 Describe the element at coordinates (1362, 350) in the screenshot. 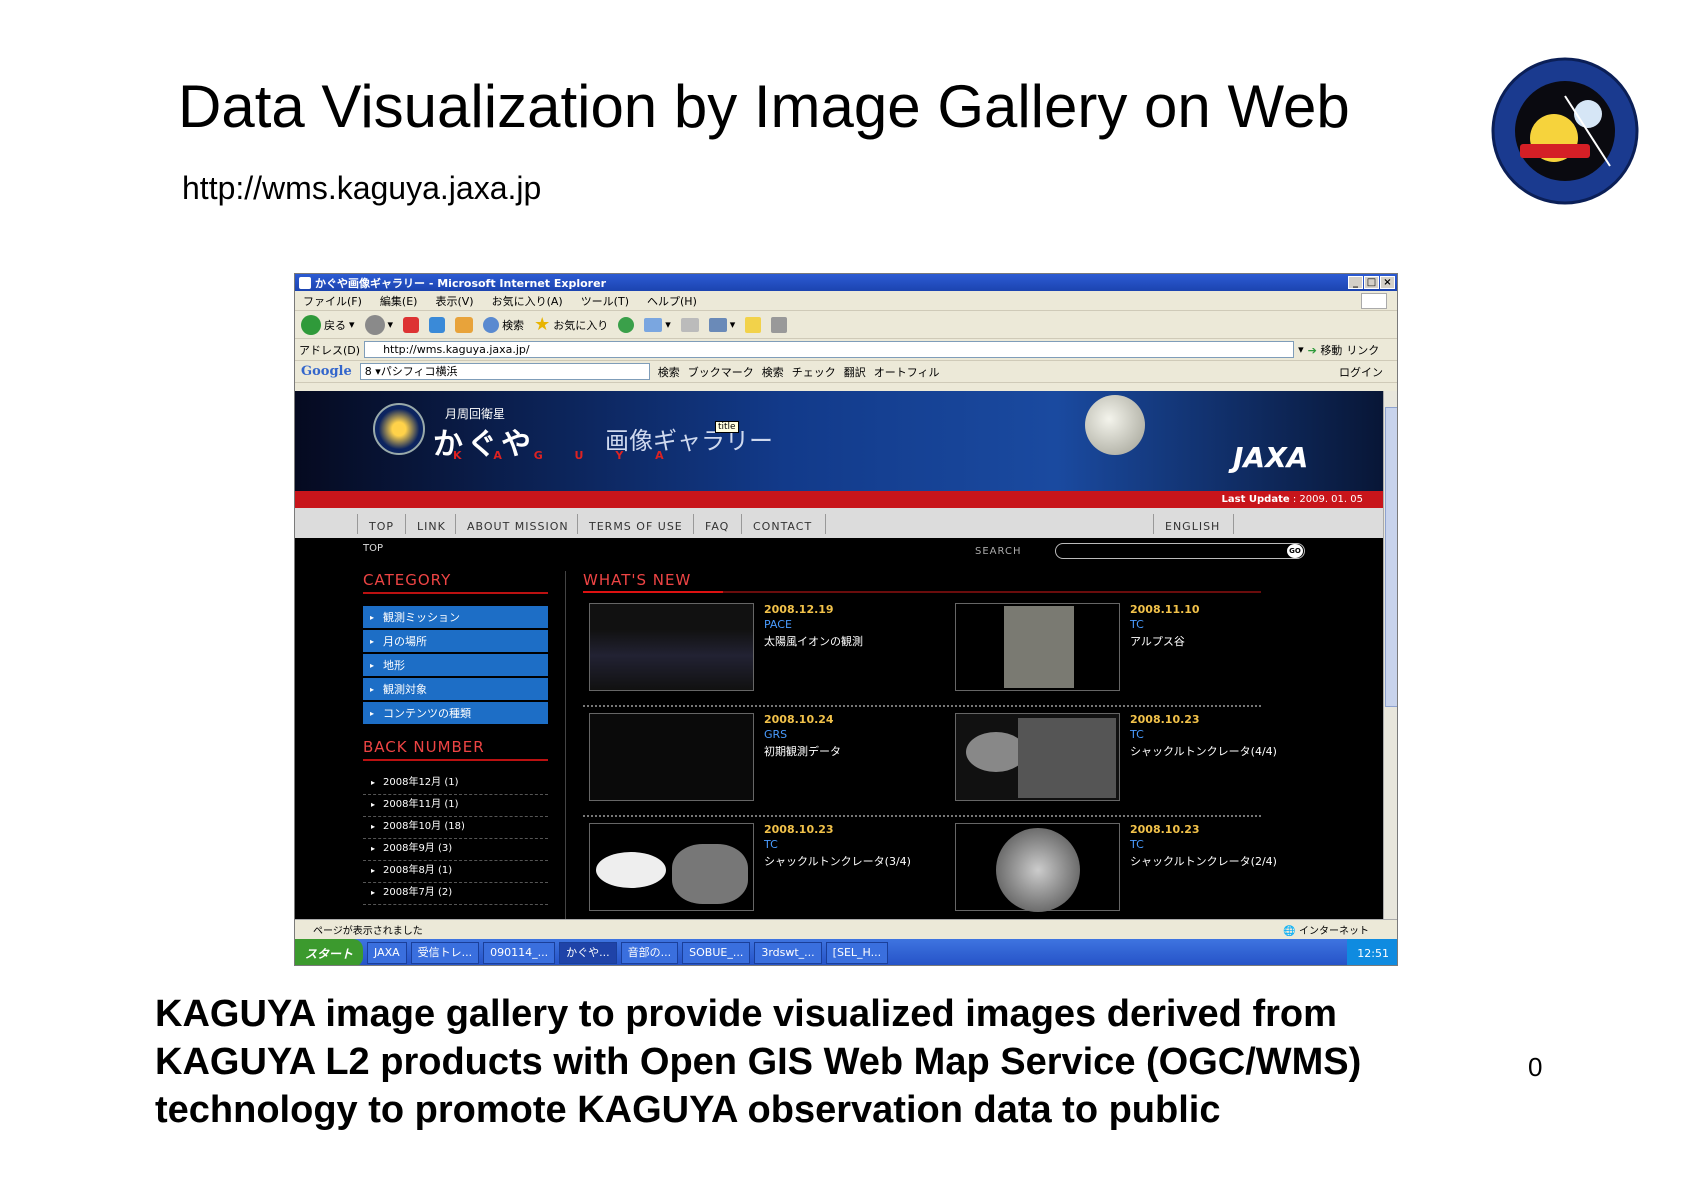

I see `links-button: リンク` at that location.